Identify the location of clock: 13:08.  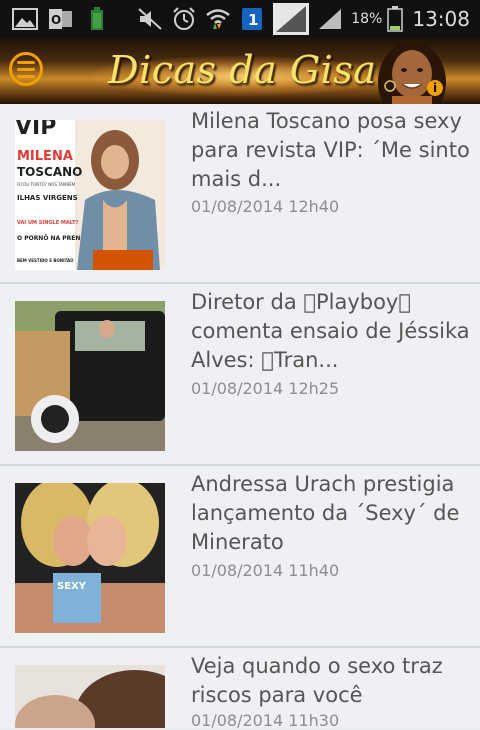
(441, 19).